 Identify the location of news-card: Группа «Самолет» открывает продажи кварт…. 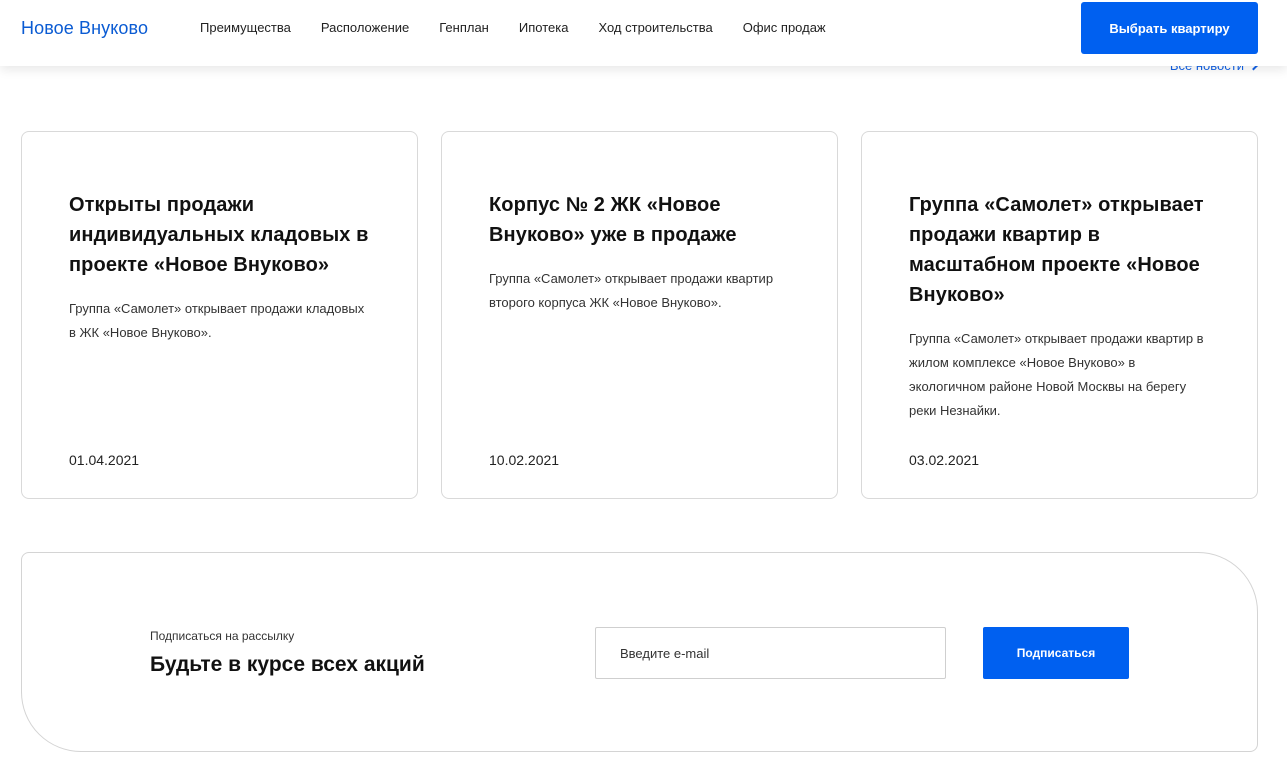
(1059, 315).